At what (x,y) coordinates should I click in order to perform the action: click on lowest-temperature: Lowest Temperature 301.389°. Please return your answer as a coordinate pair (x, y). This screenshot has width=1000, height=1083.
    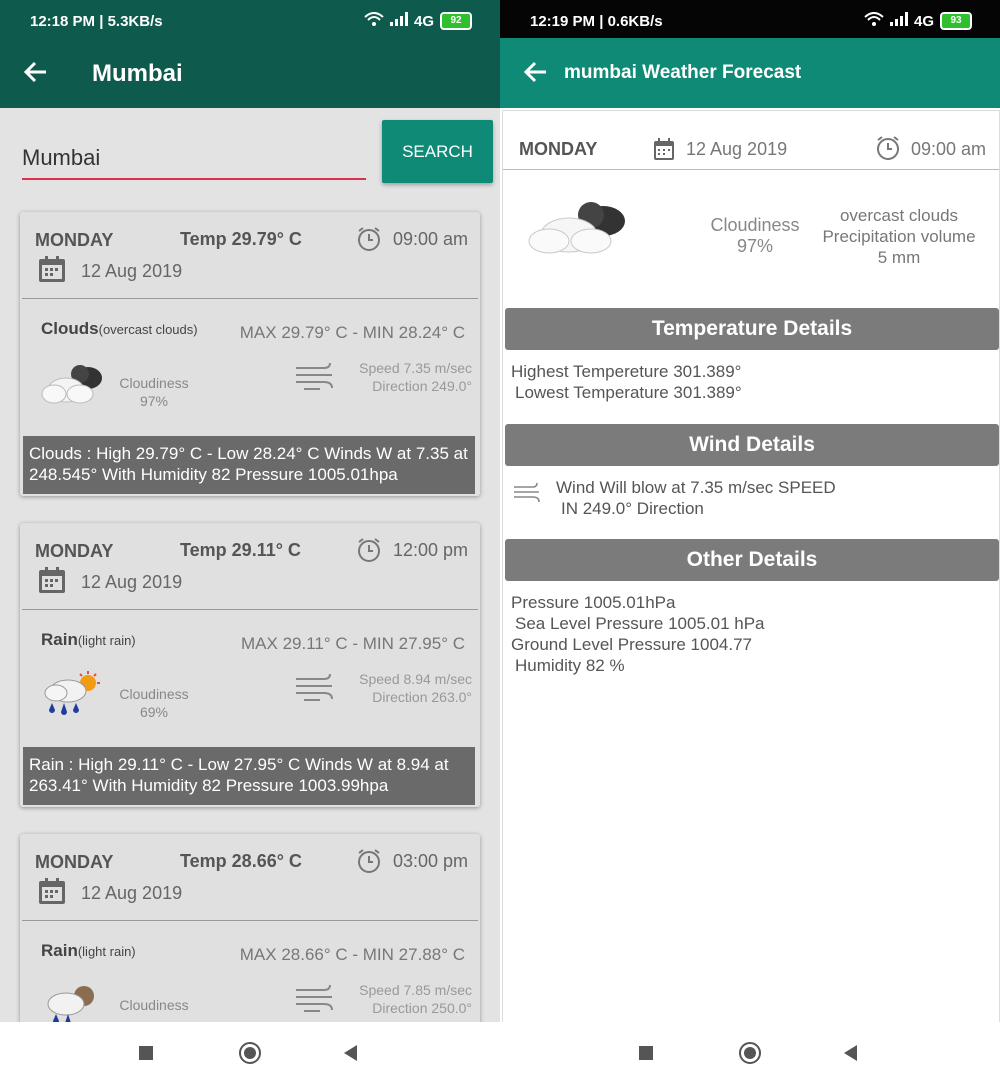
    Looking at the image, I should click on (628, 392).